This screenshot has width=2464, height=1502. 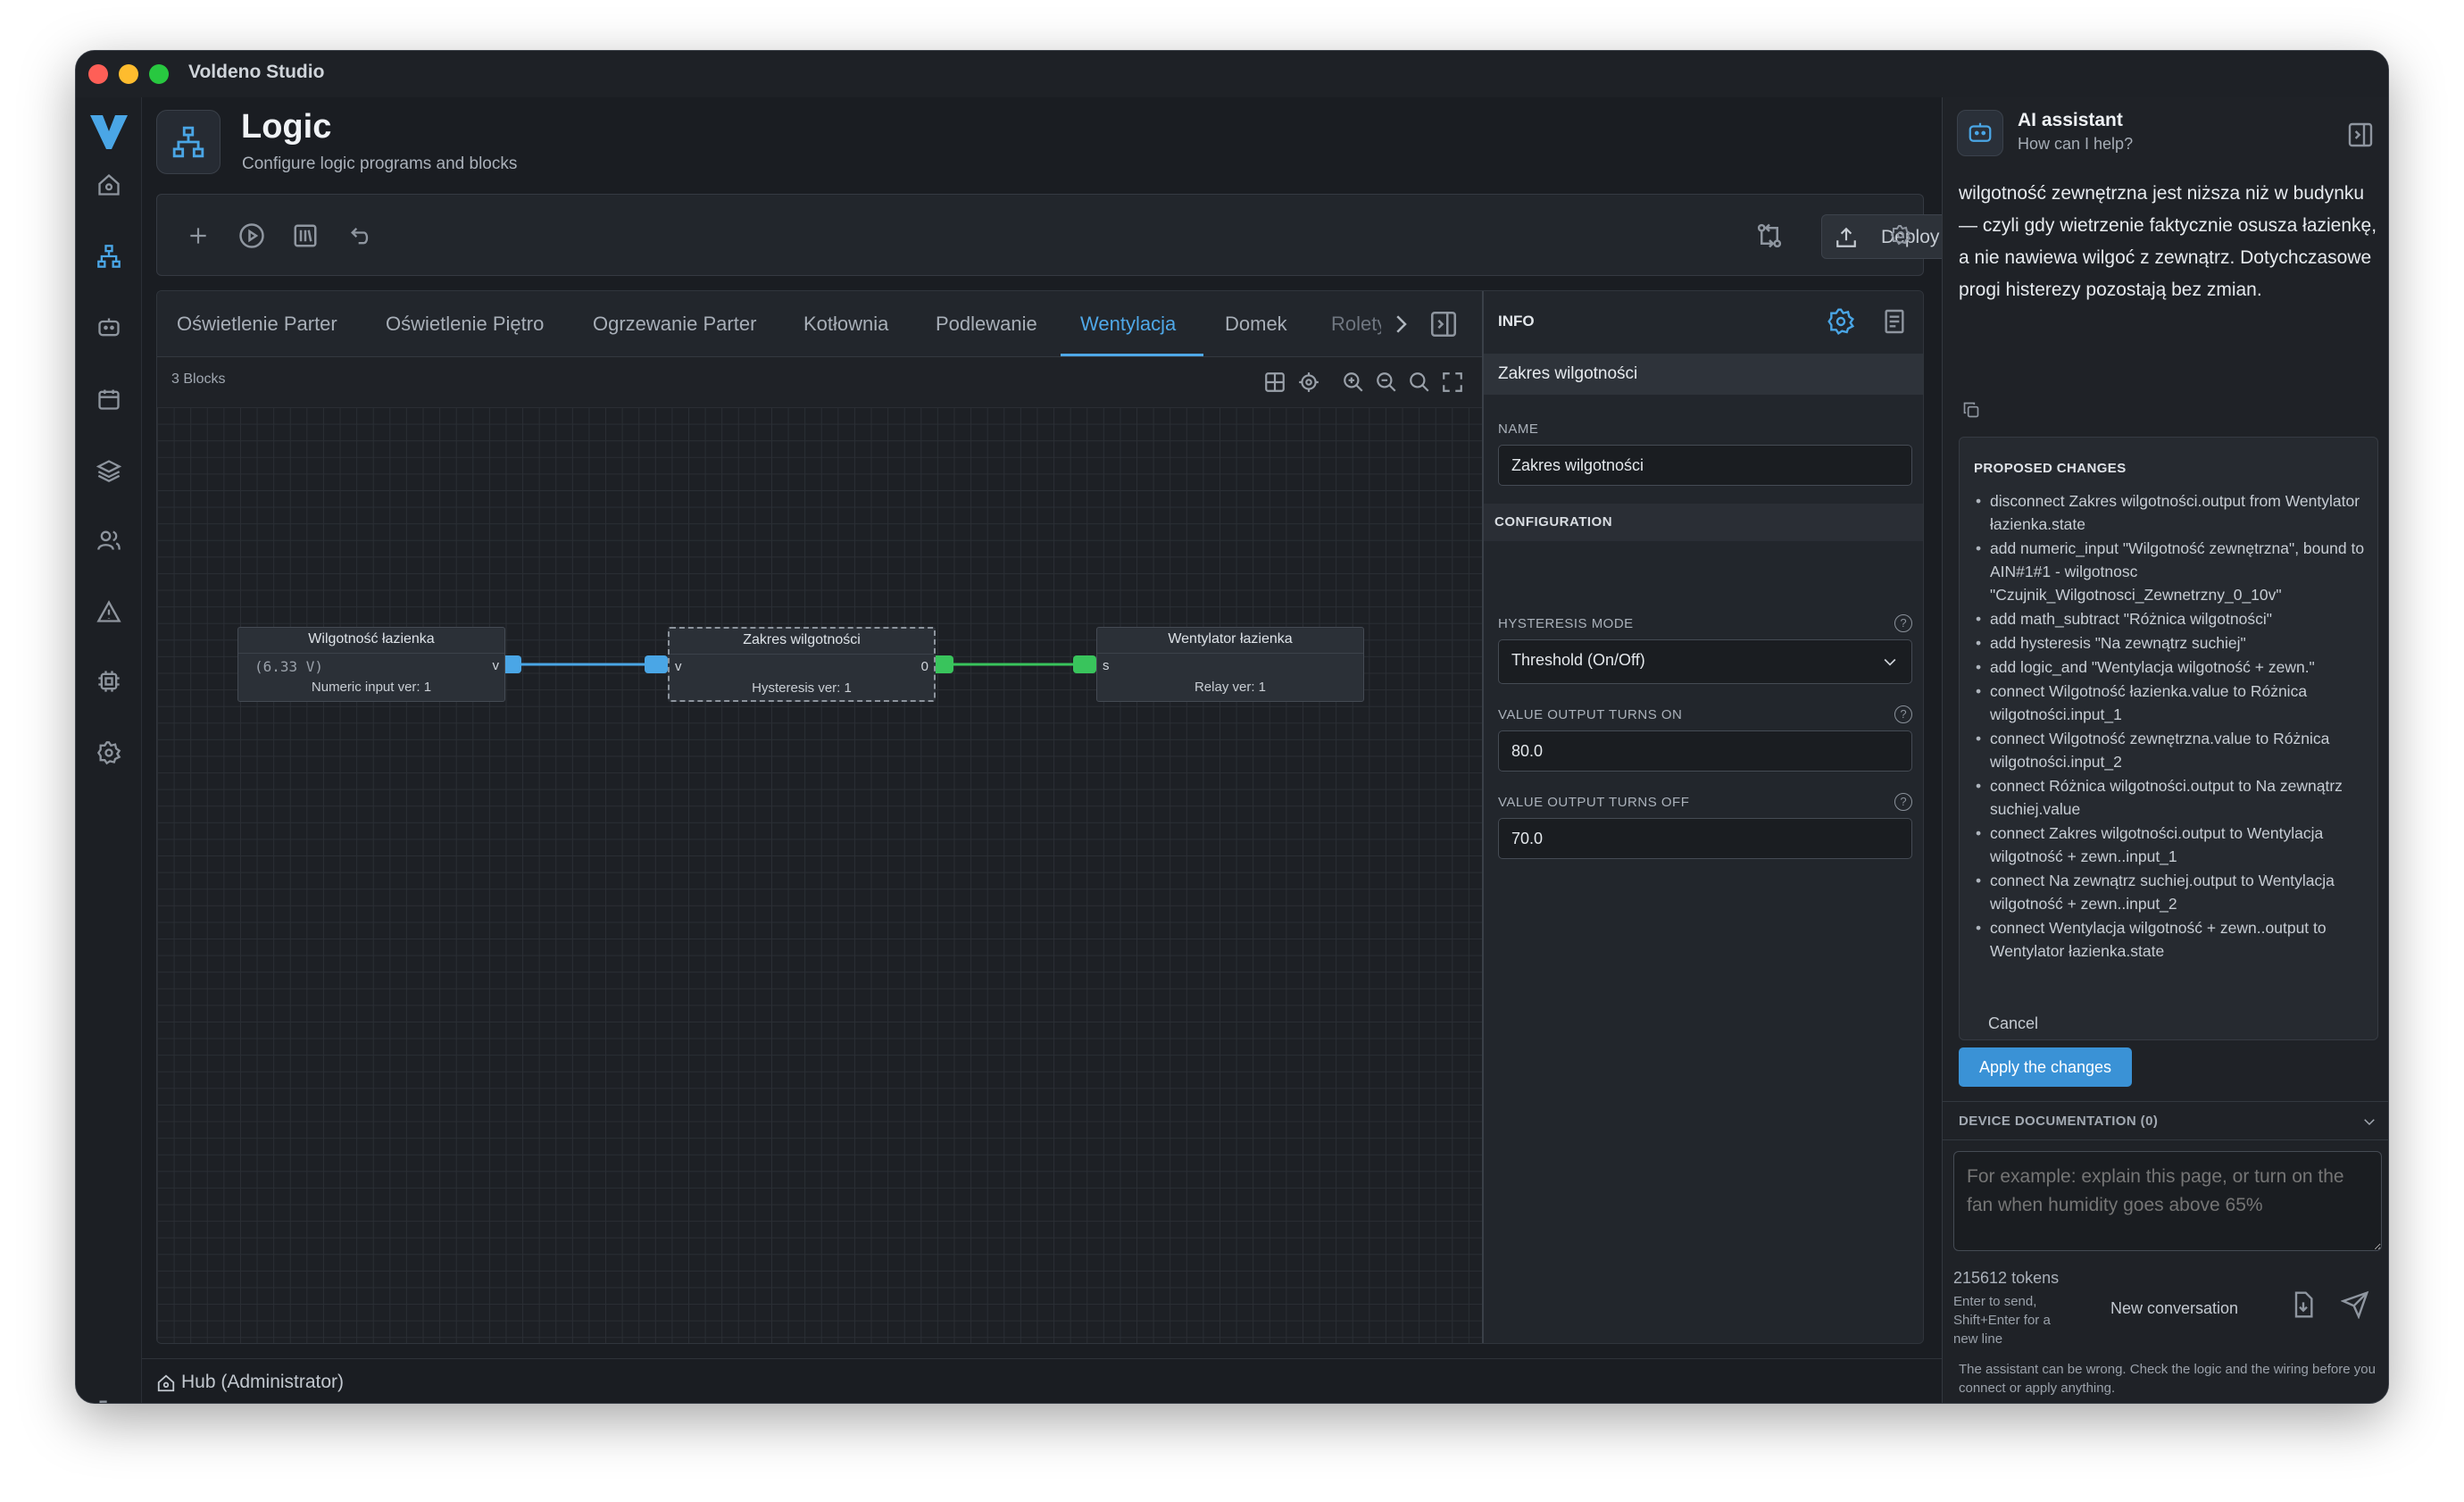 I want to click on sidebar-item-layers, so click(x=109, y=471).